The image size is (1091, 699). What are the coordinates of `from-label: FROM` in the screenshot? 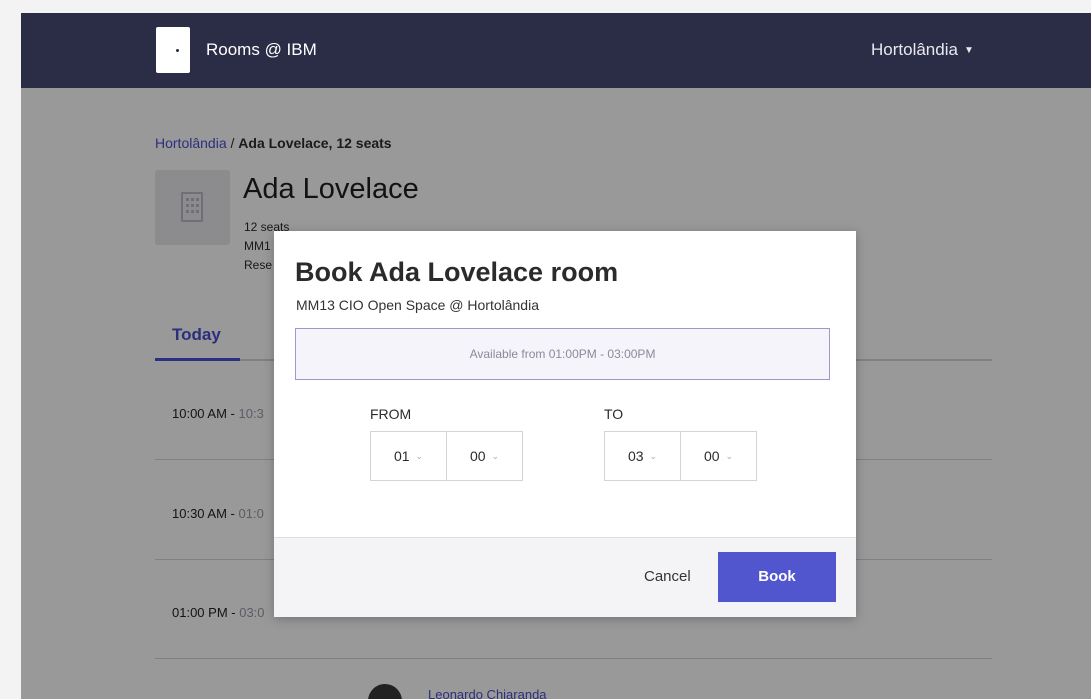 It's located at (391, 414).